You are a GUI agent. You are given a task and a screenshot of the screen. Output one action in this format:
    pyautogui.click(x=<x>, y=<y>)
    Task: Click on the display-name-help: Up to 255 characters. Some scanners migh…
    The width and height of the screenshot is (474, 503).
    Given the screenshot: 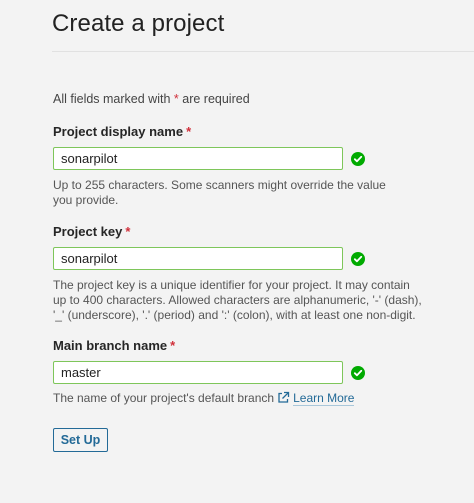 What is the action you would take?
    pyautogui.click(x=219, y=192)
    